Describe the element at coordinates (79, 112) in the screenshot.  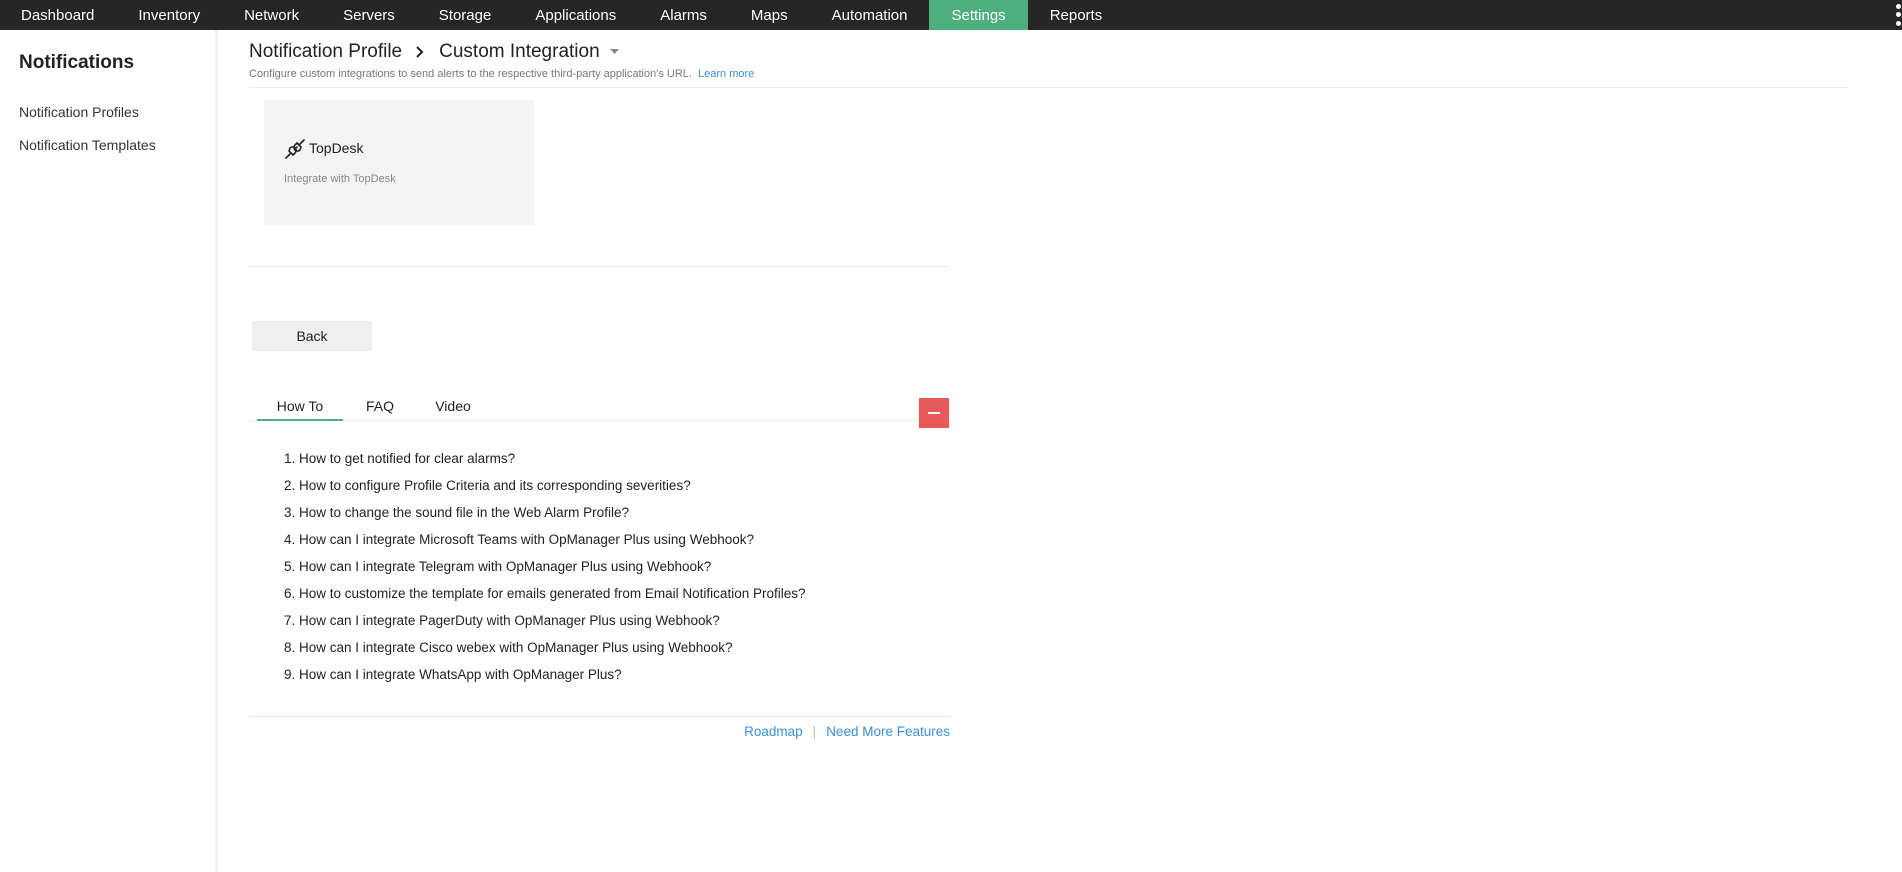
I see `sidebar-item-notification-profiles: Notification Profiles` at that location.